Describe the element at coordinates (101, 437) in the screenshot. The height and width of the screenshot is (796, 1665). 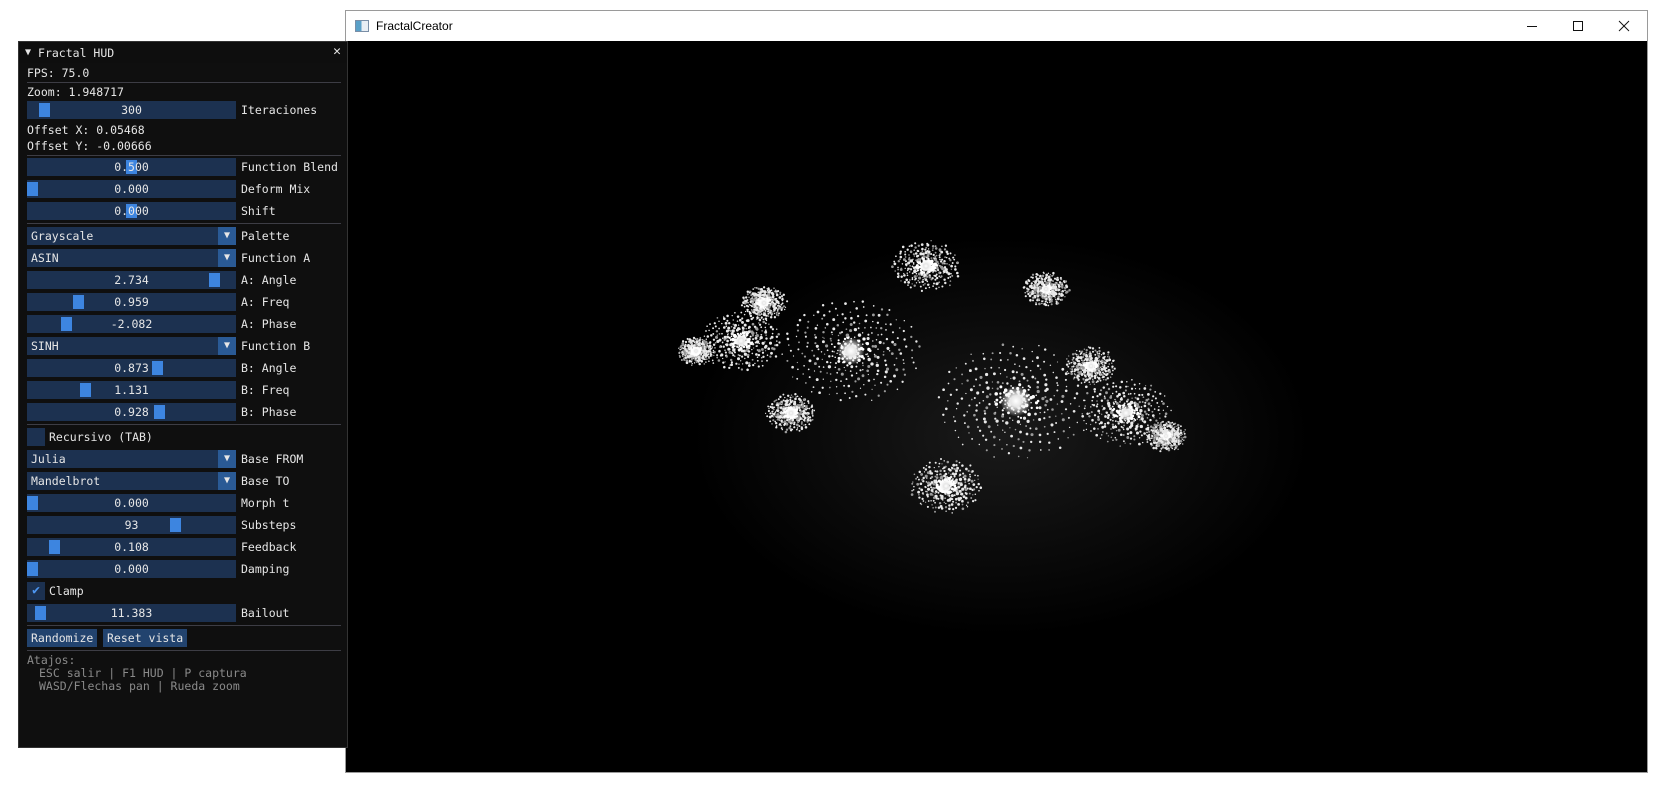
I see `recursivo-label: Recursivo (TAB)` at that location.